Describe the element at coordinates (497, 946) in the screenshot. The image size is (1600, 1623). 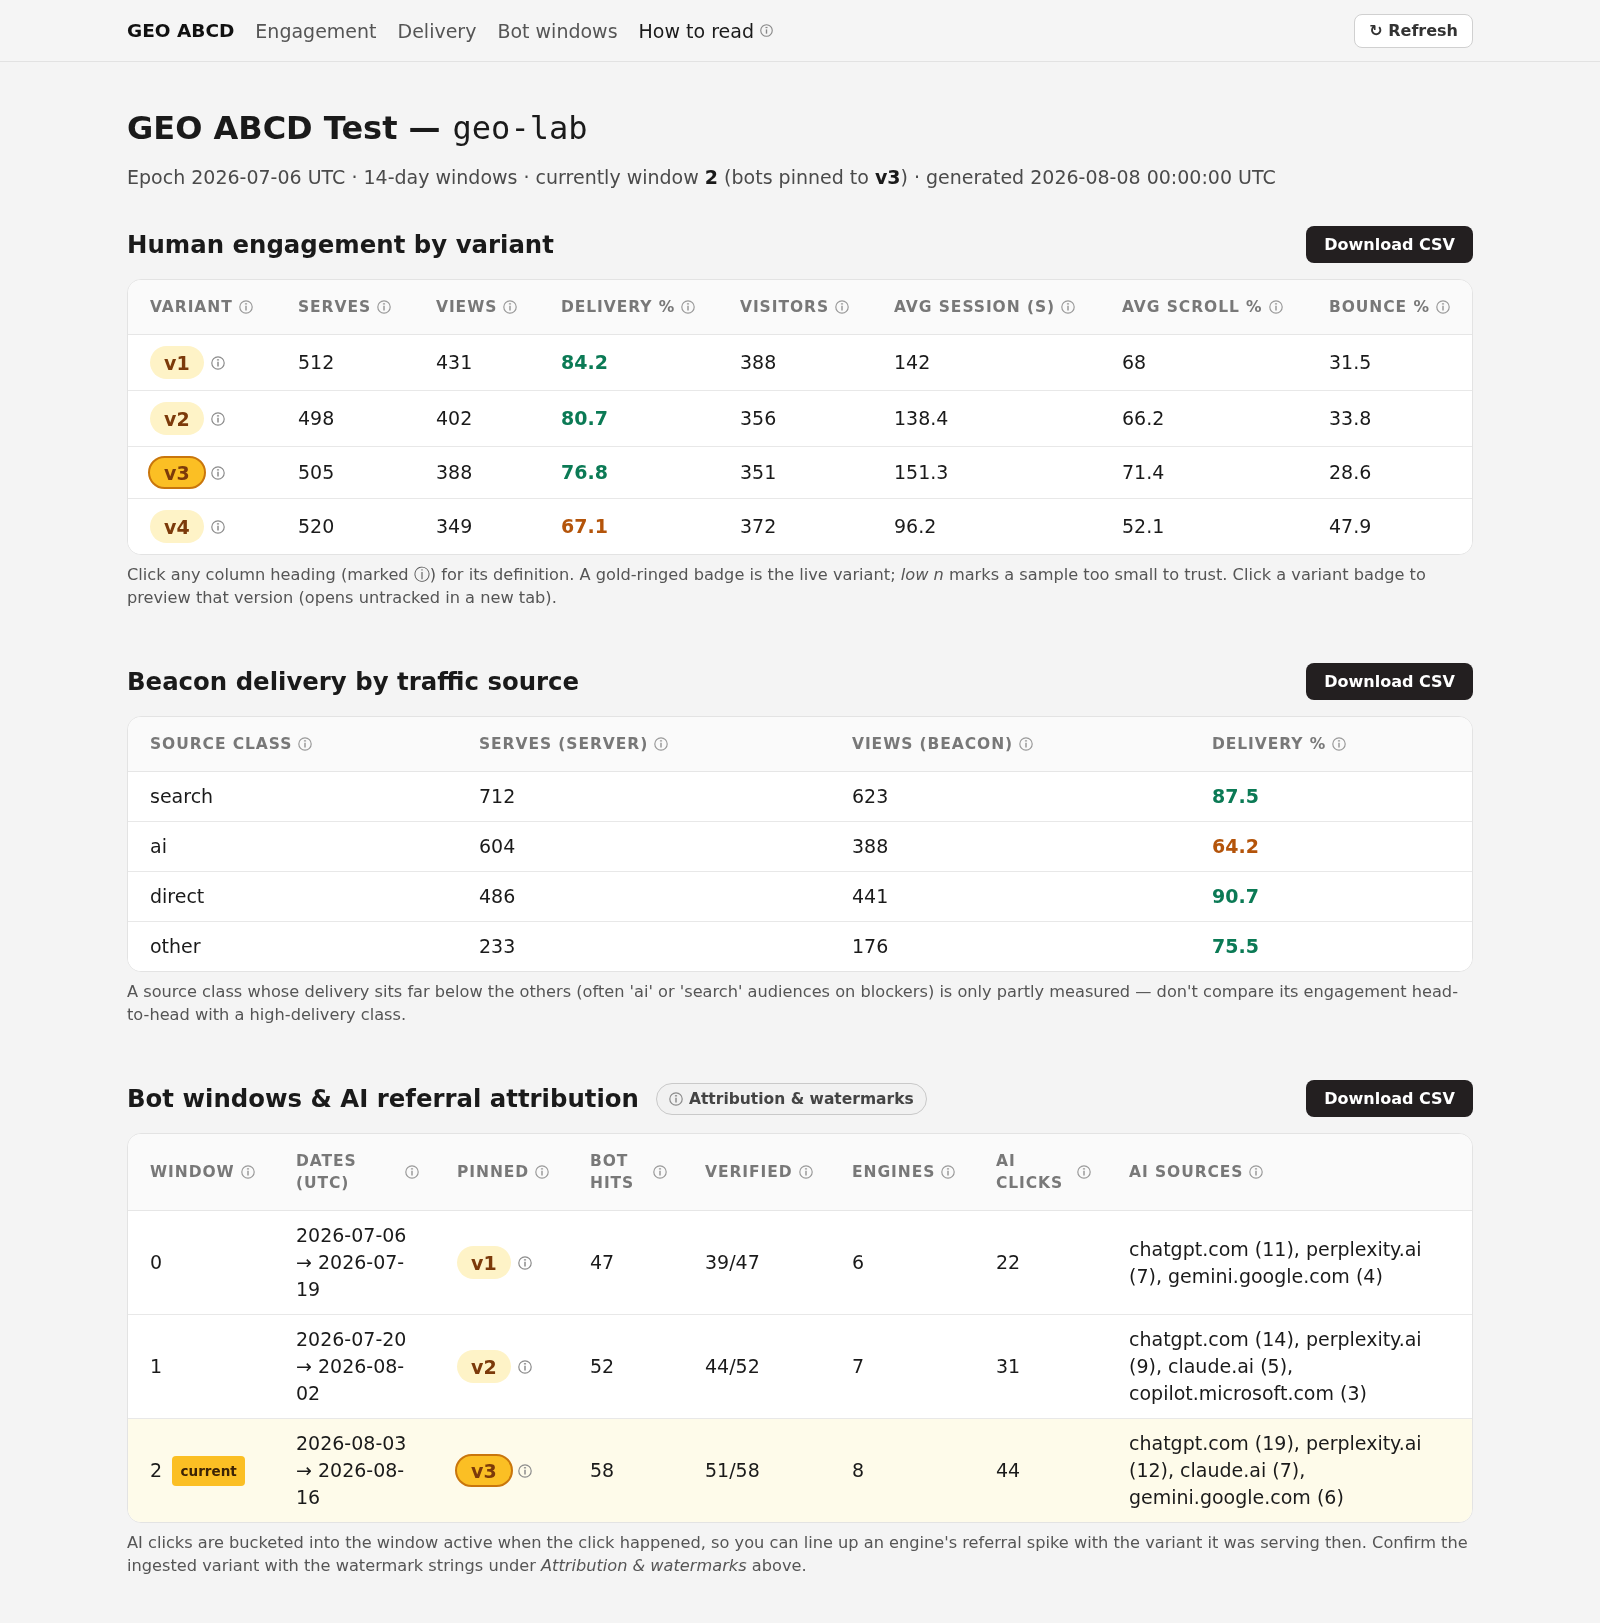
I see `table-cell-text: 233` at that location.